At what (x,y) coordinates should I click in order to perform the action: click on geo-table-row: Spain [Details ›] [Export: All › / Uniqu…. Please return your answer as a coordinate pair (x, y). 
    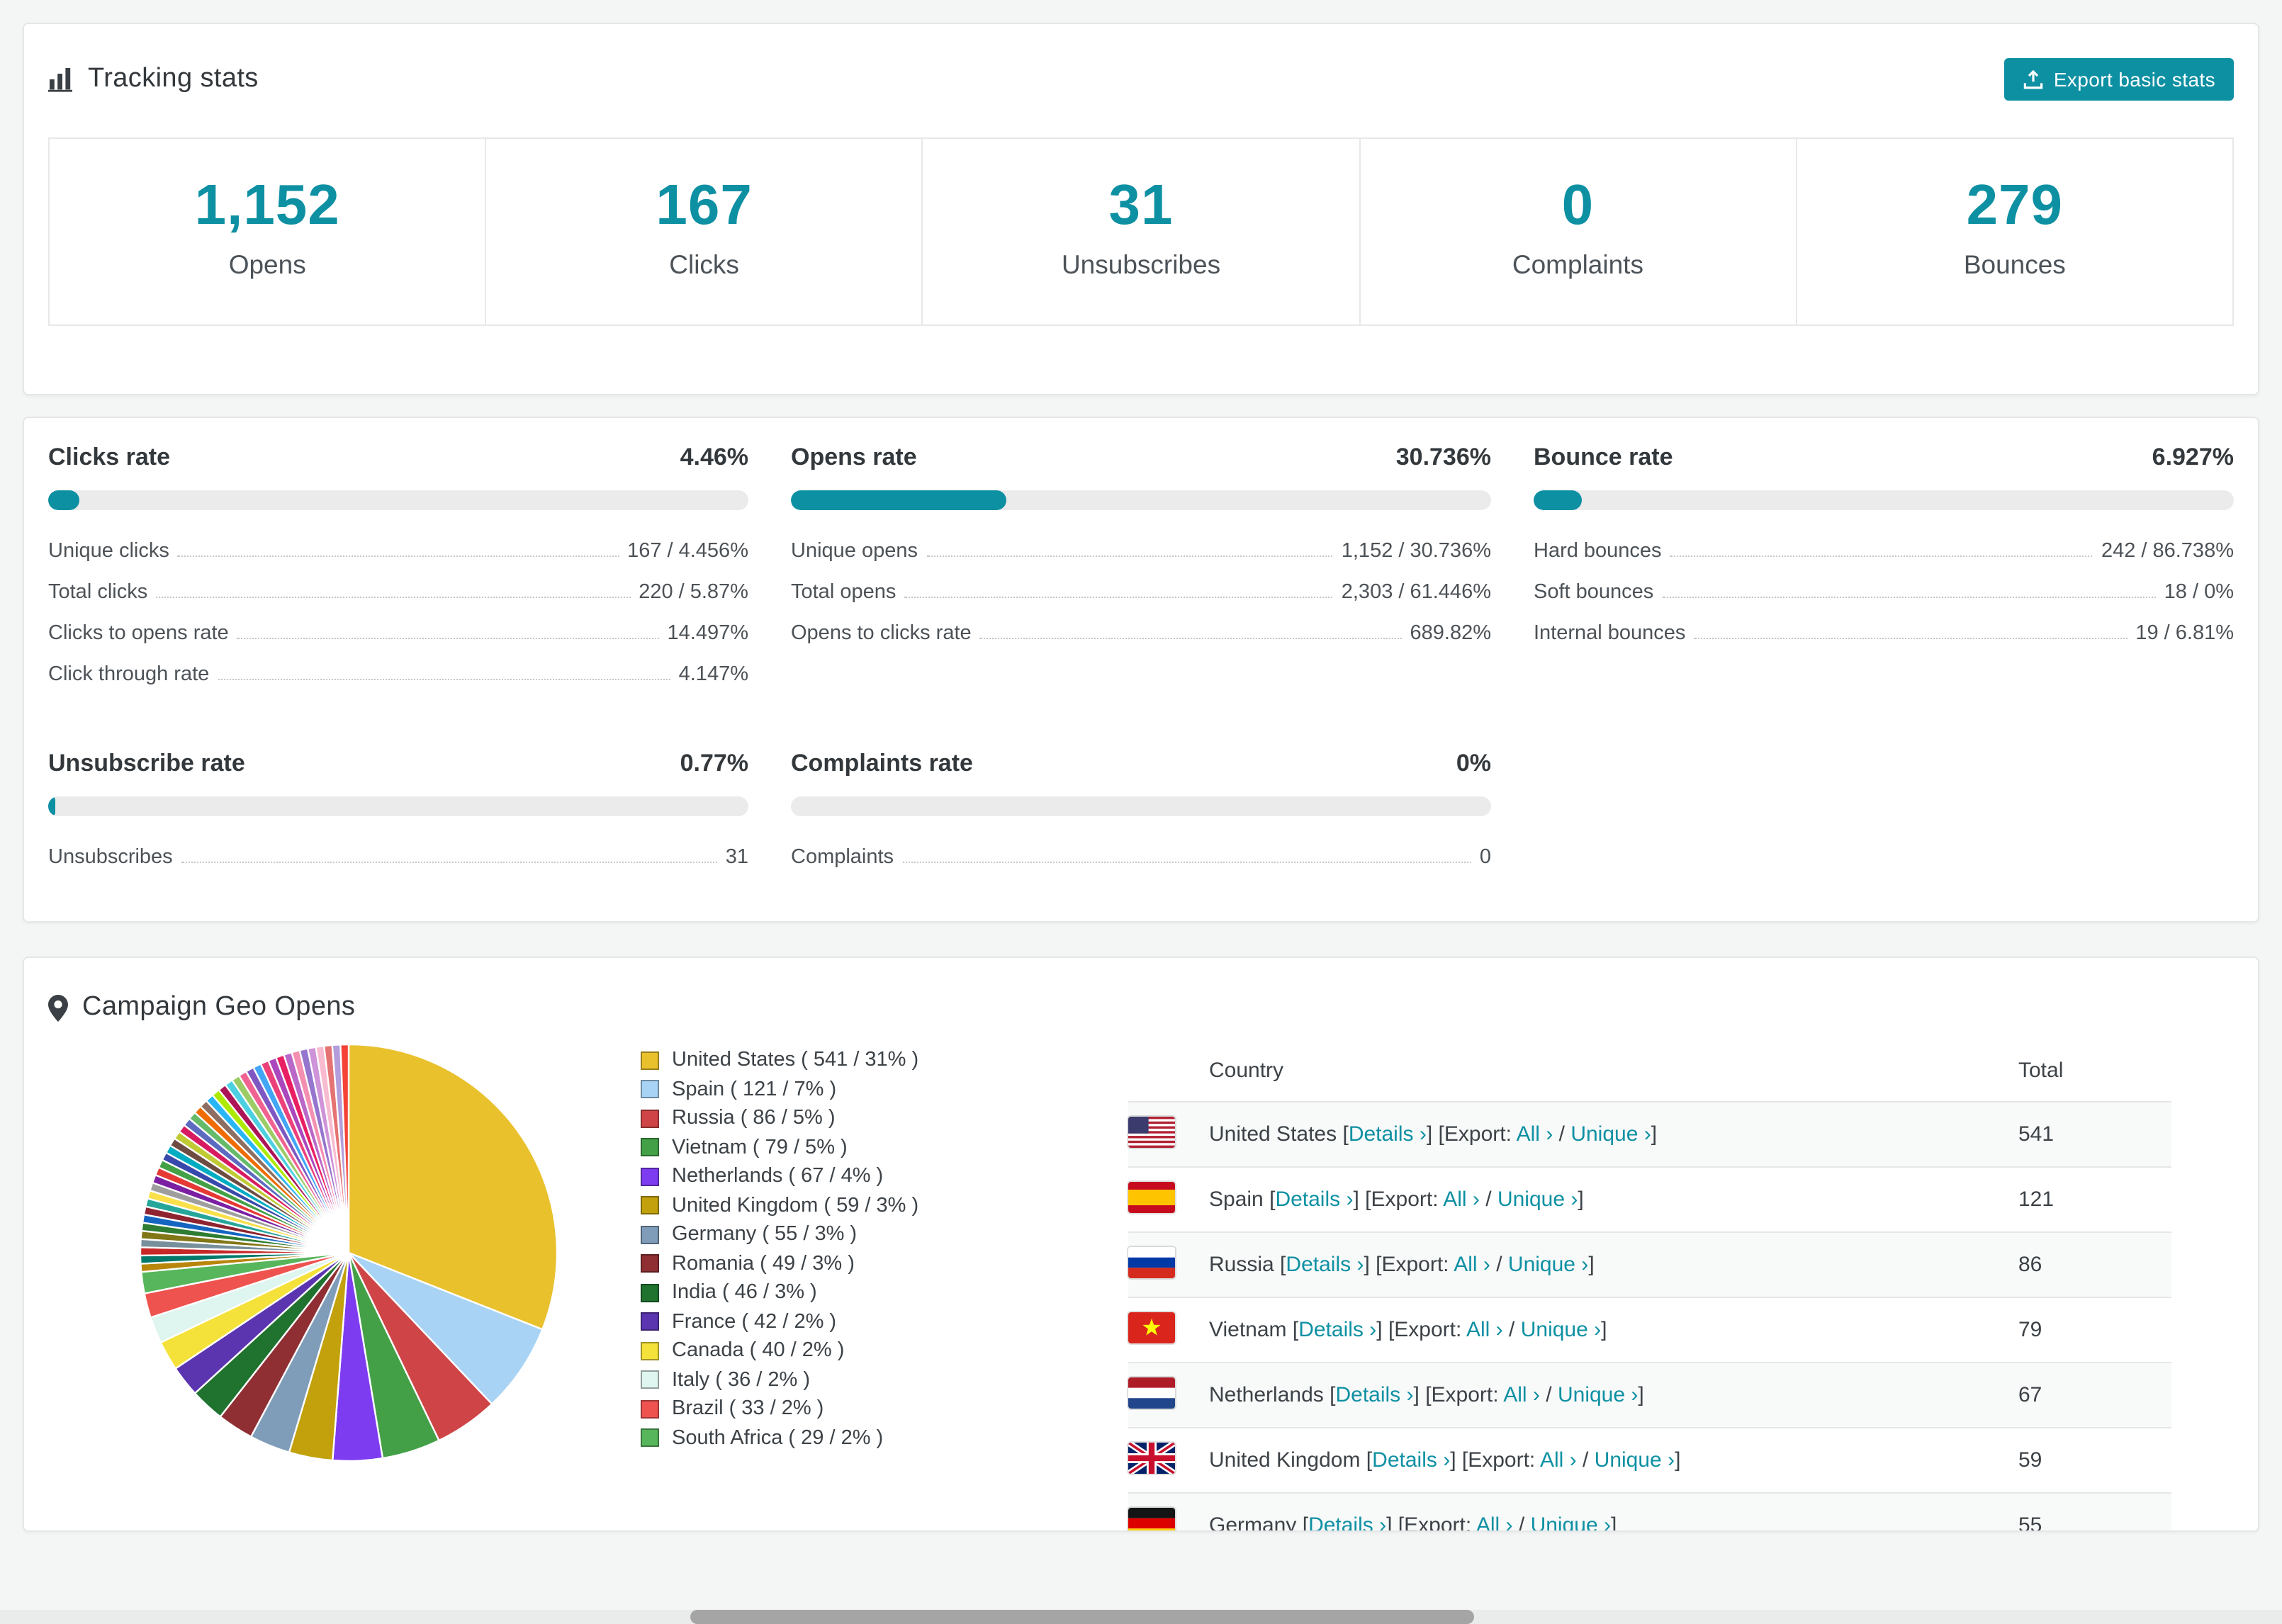
    Looking at the image, I should click on (1650, 1200).